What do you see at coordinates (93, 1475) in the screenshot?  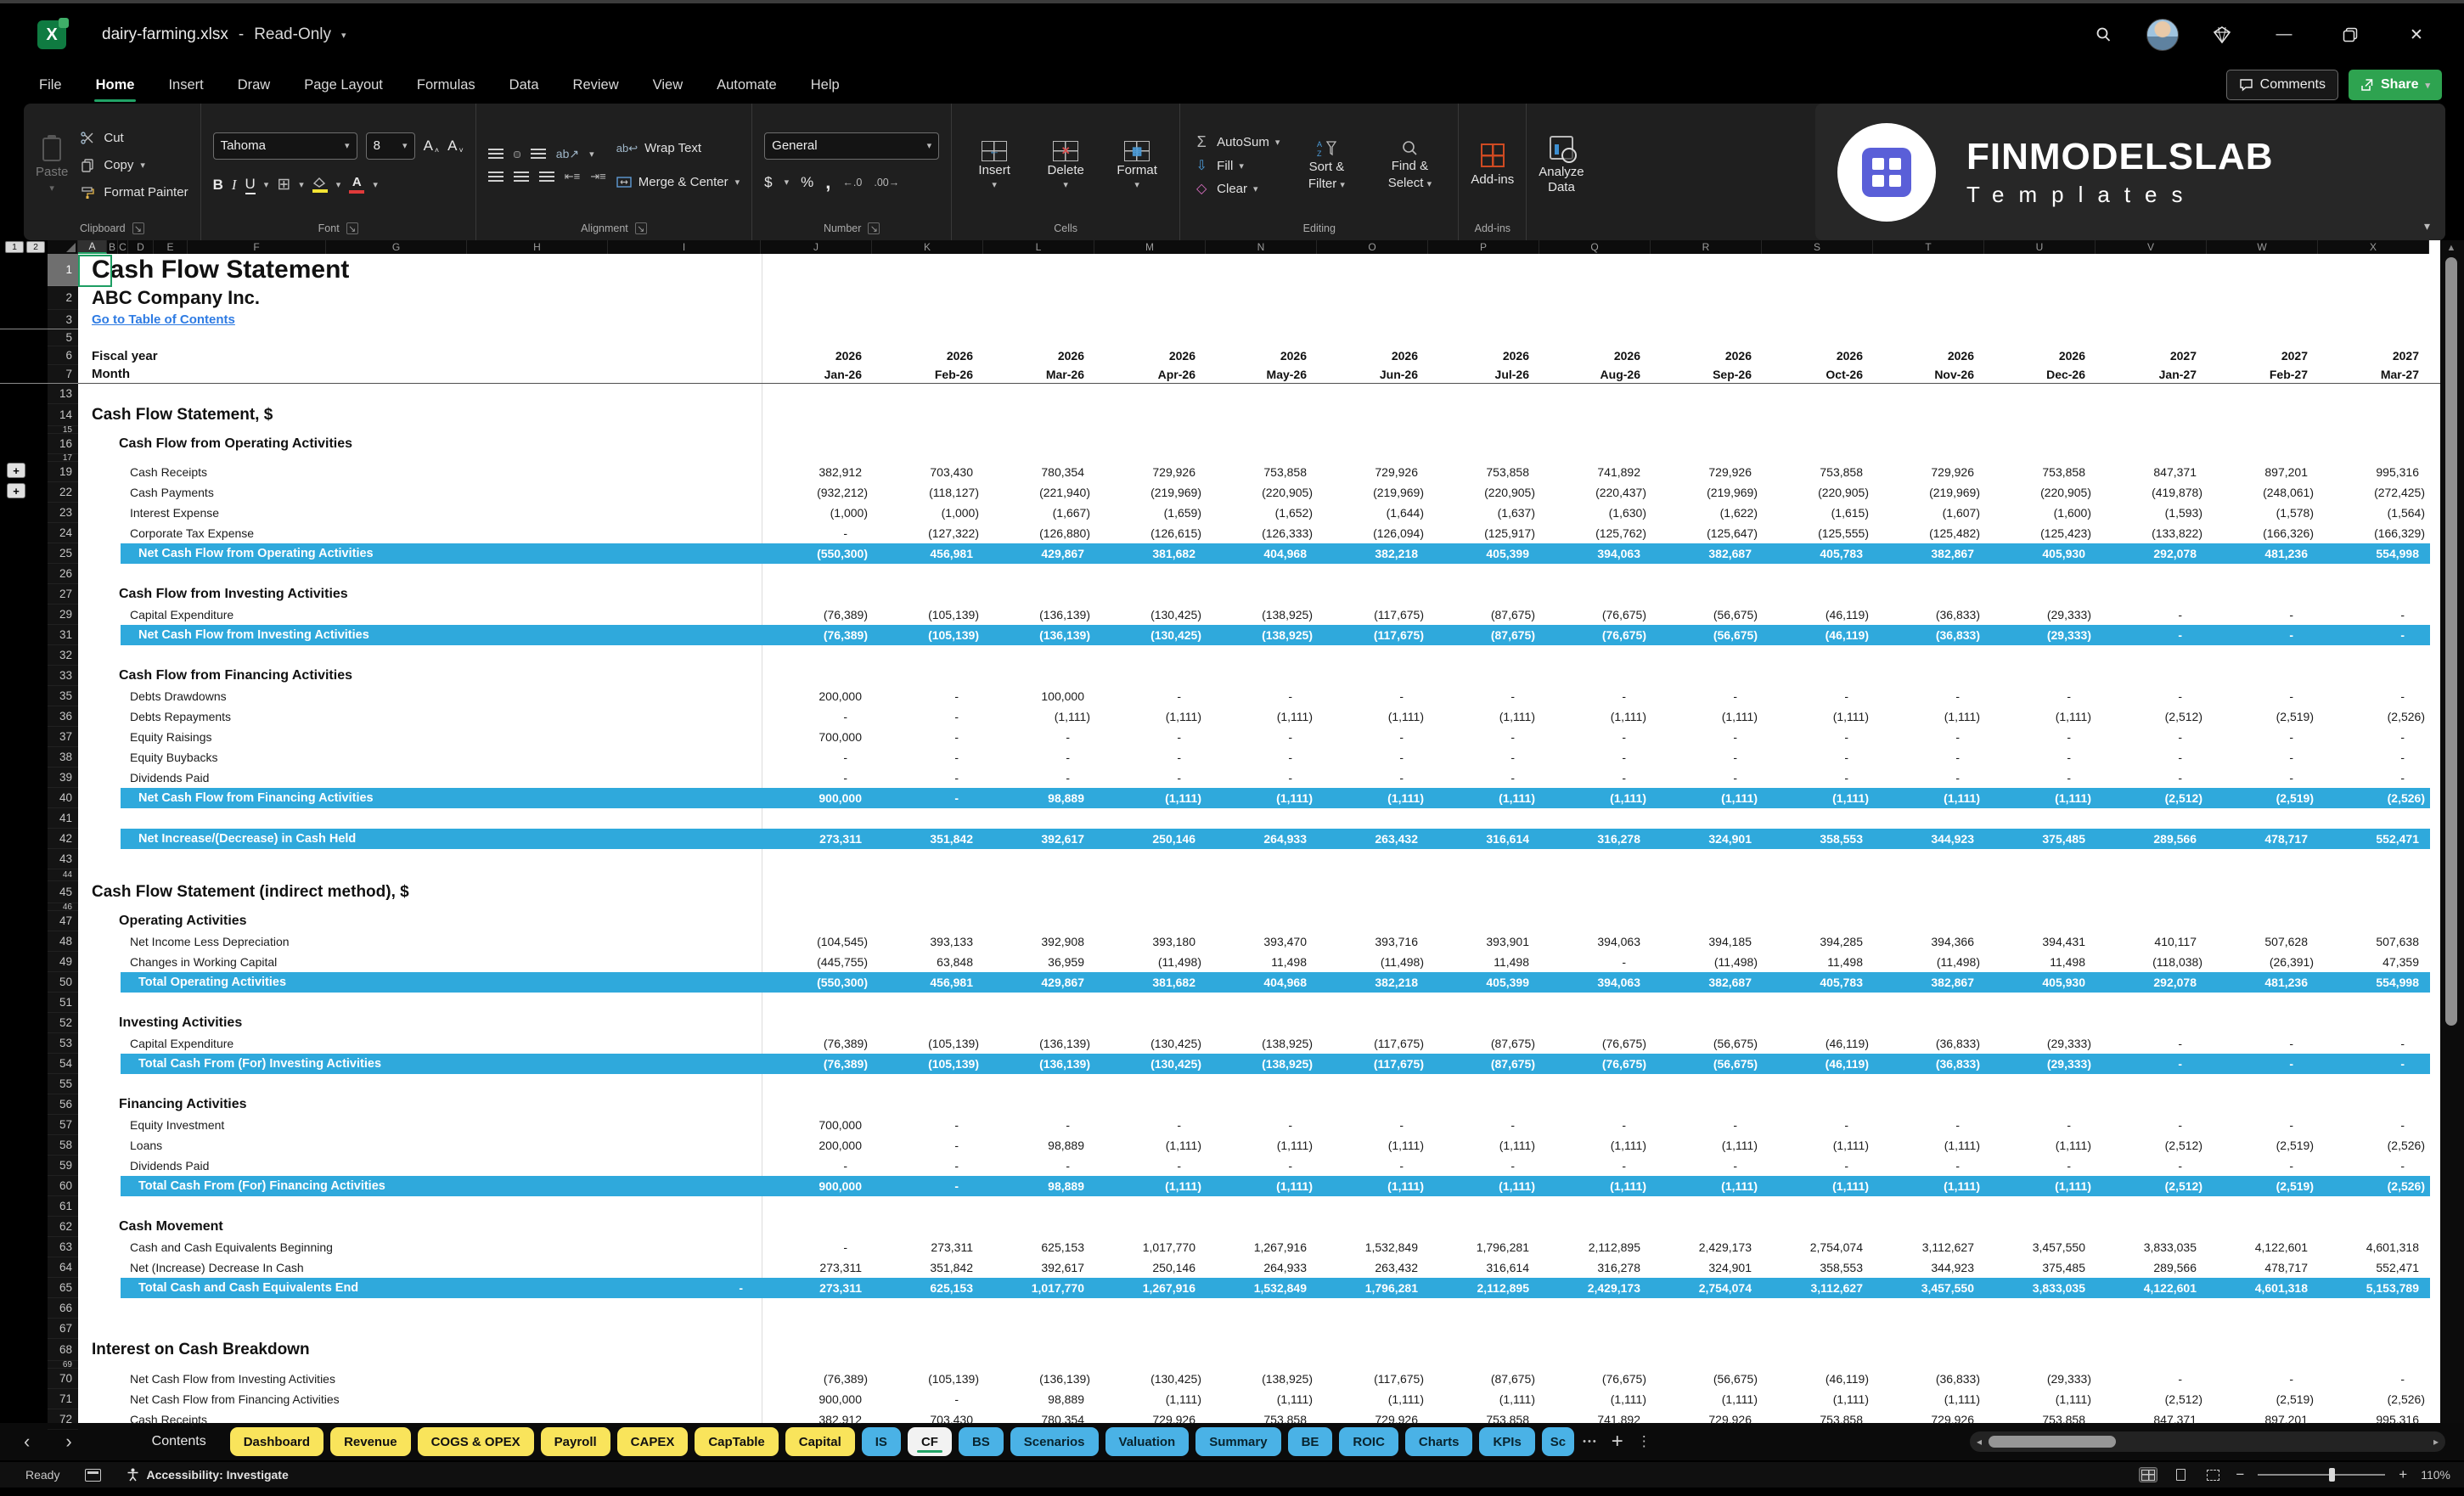 I see `display-settings-icon` at bounding box center [93, 1475].